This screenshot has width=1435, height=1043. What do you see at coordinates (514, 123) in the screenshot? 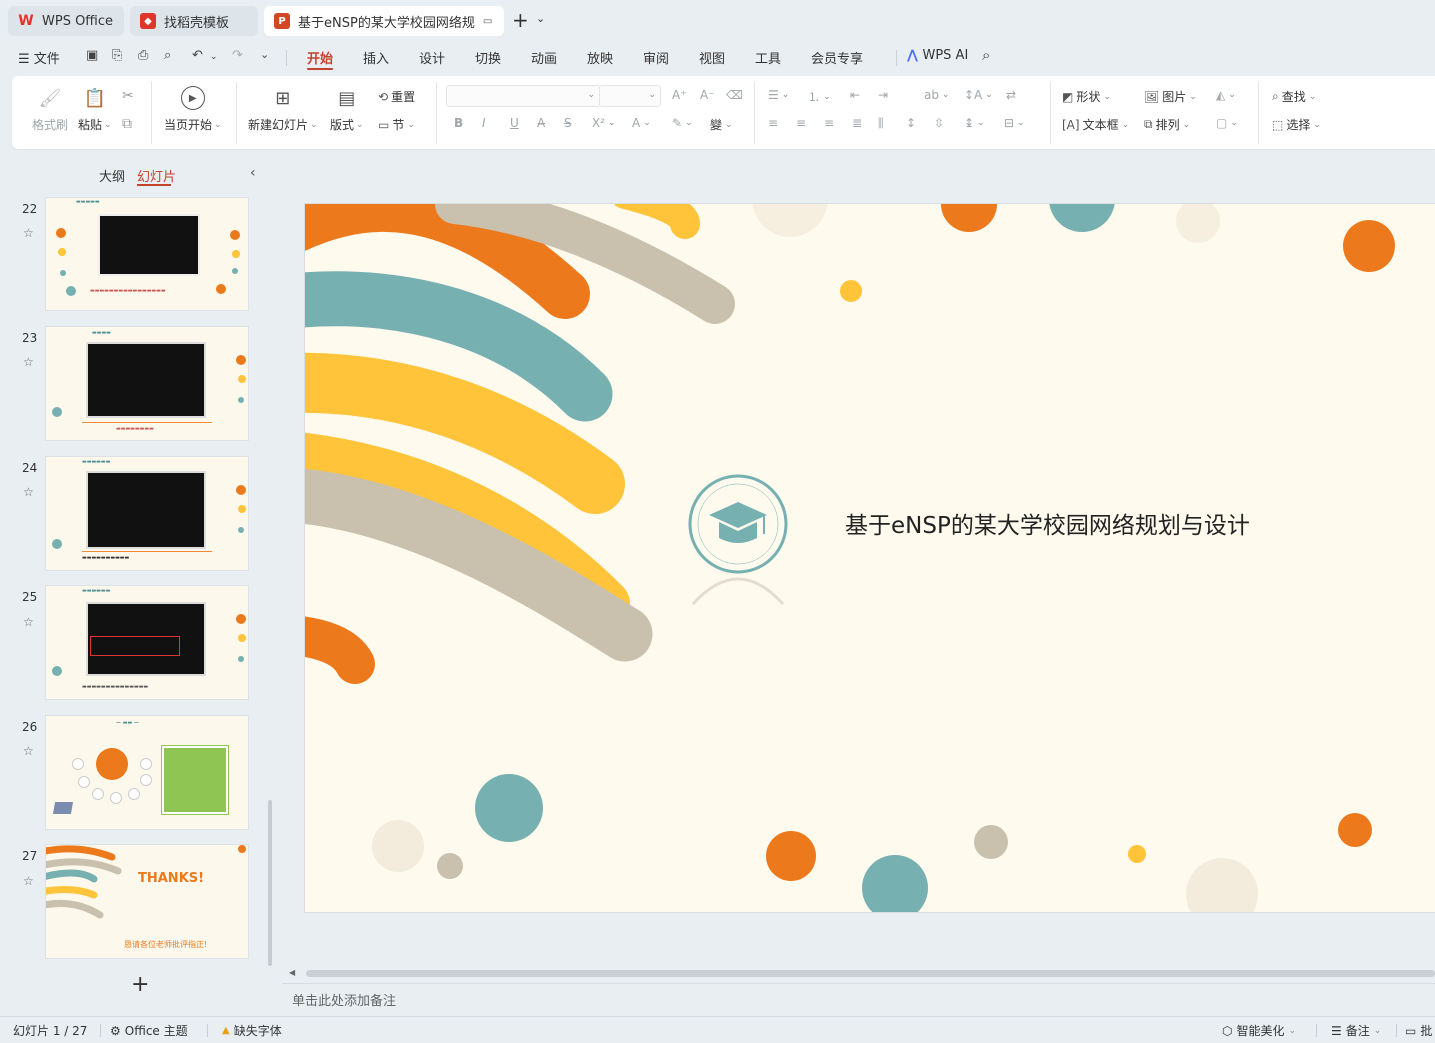
I see `underline-icon: U` at bounding box center [514, 123].